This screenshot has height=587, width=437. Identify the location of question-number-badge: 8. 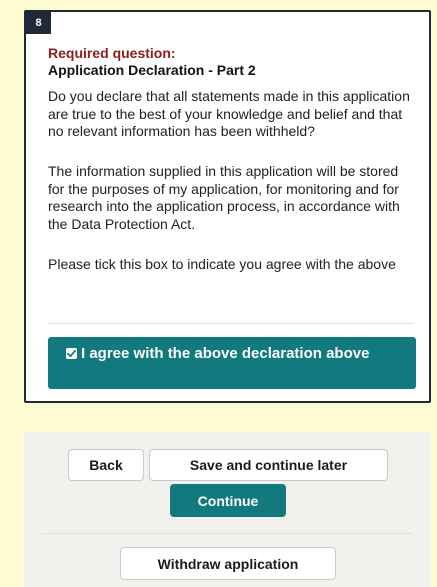
(38, 23).